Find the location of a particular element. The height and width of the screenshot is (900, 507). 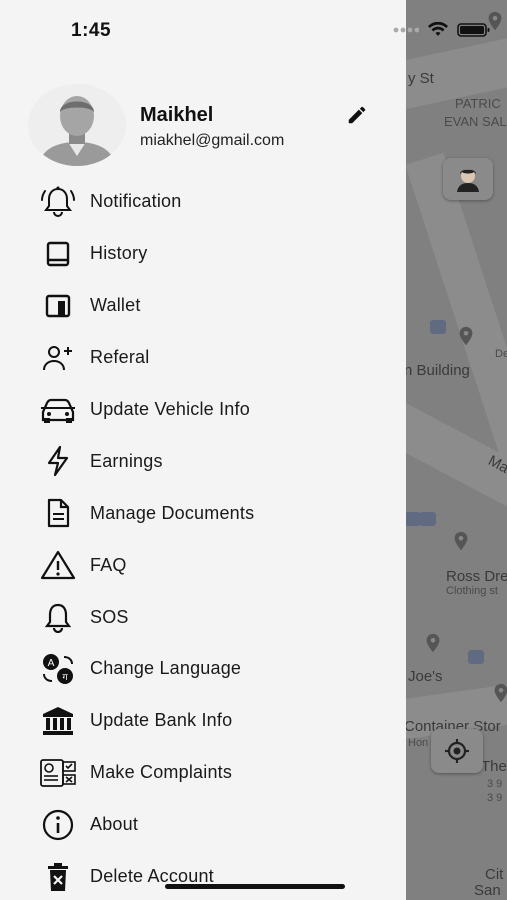

menu-label: Wallet is located at coordinates (115, 305).